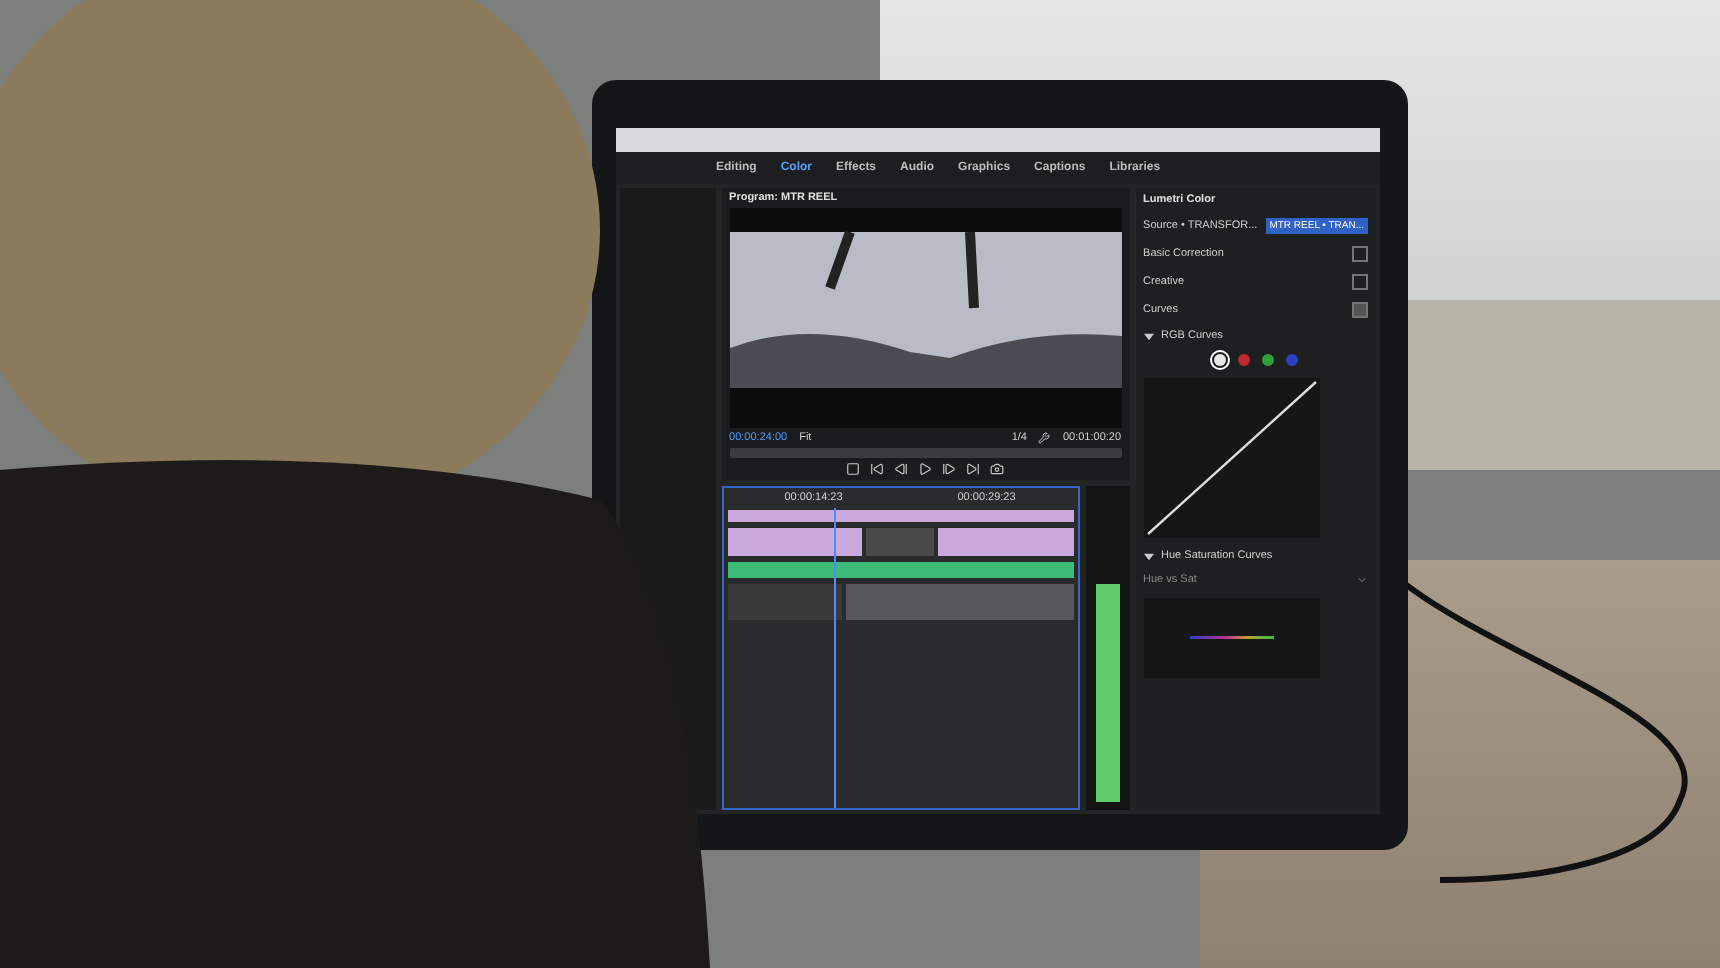 The width and height of the screenshot is (1720, 968). I want to click on settings-icon, so click(1044, 438).